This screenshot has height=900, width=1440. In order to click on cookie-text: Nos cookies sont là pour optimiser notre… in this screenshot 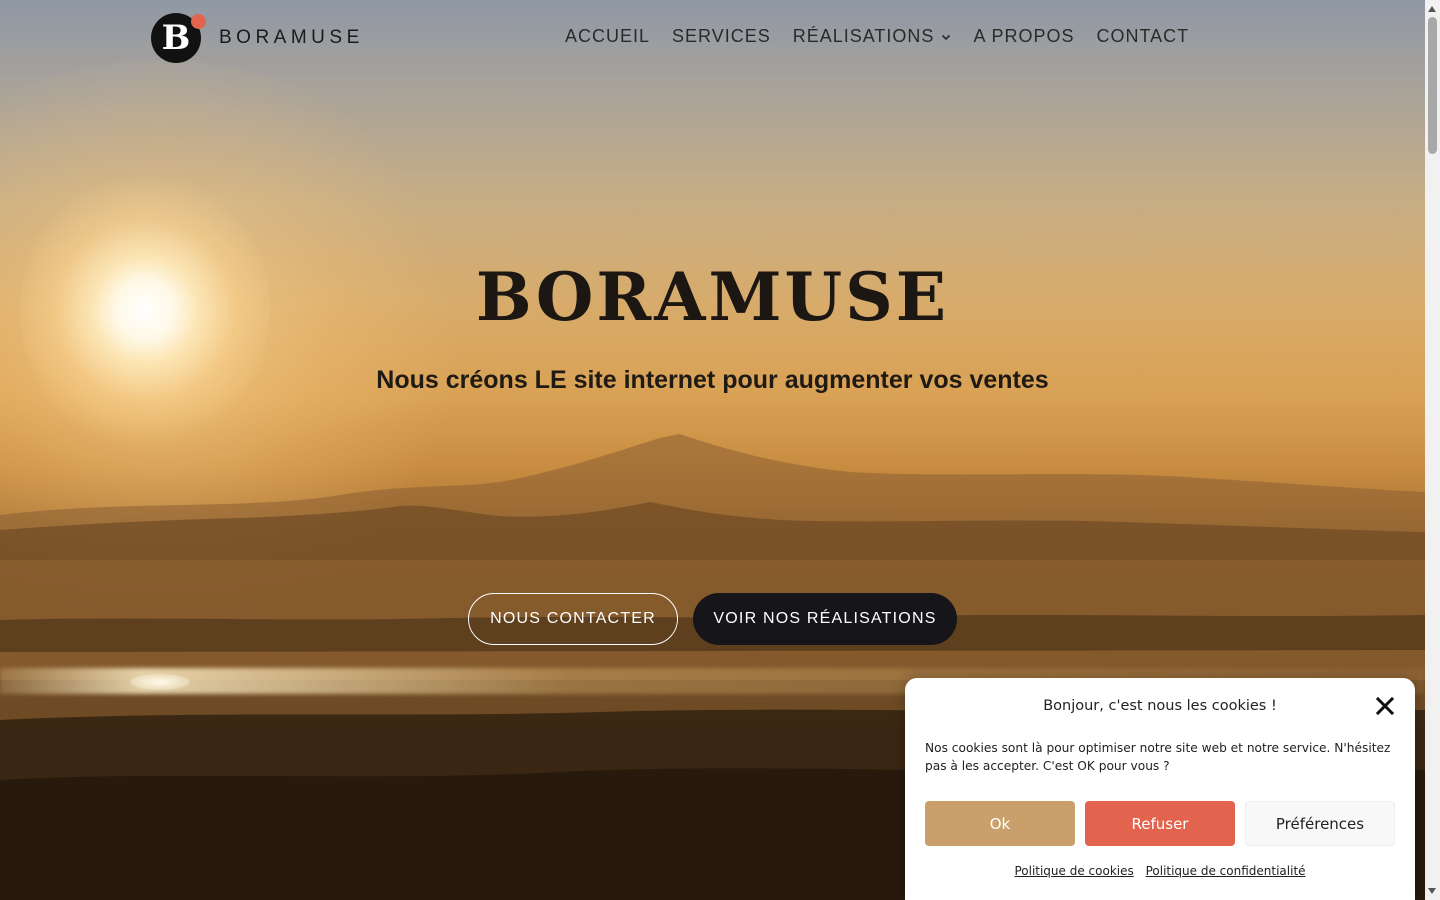, I will do `click(1158, 757)`.